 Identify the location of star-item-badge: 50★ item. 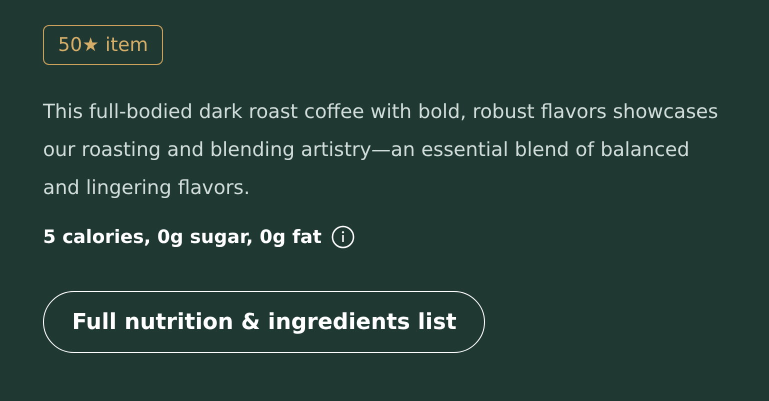
(103, 45).